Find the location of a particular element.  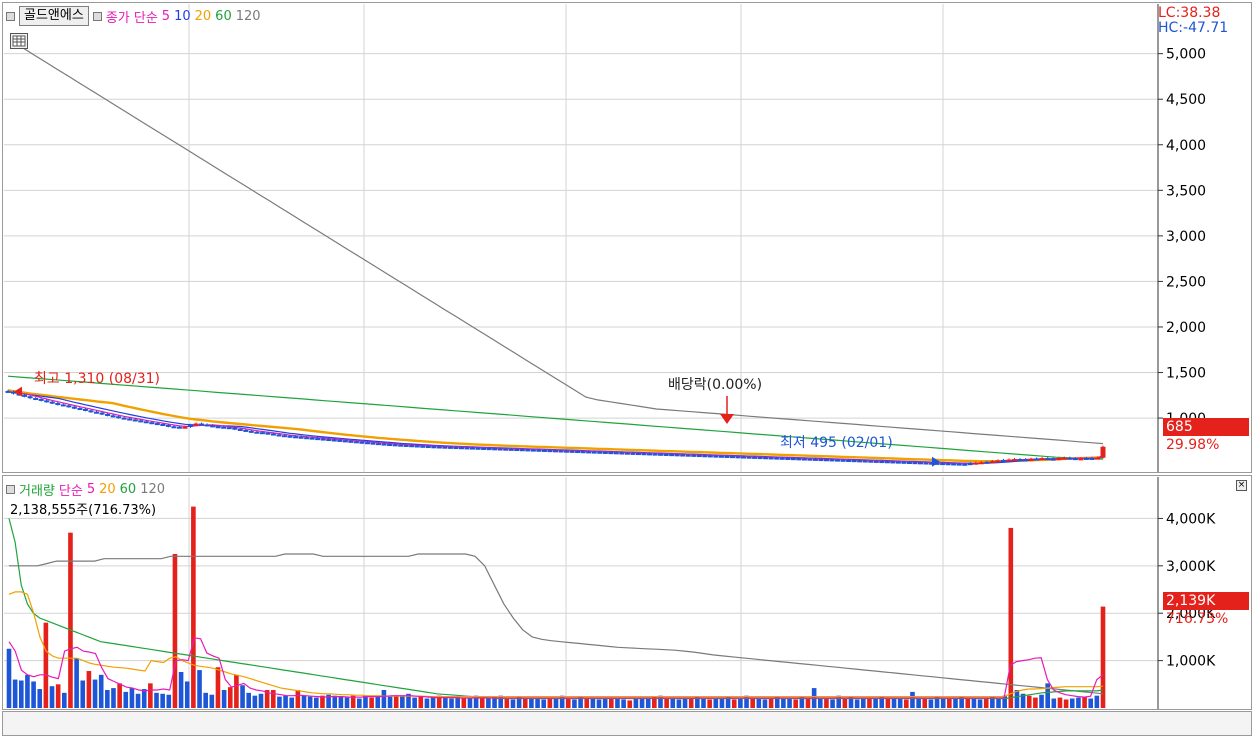

ma-period-5: 5 is located at coordinates (166, 16).